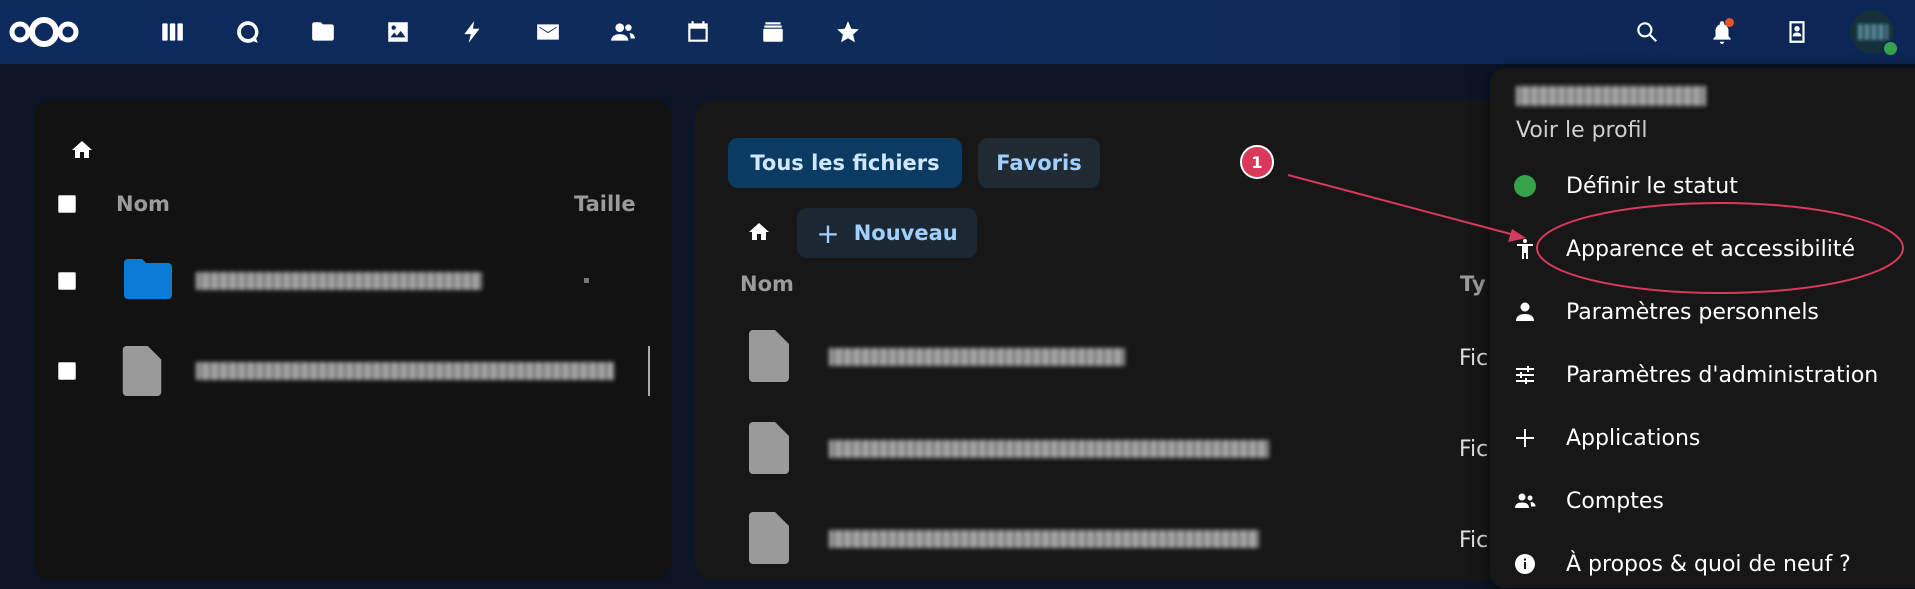  What do you see at coordinates (248, 32) in the screenshot?
I see `talk-icon` at bounding box center [248, 32].